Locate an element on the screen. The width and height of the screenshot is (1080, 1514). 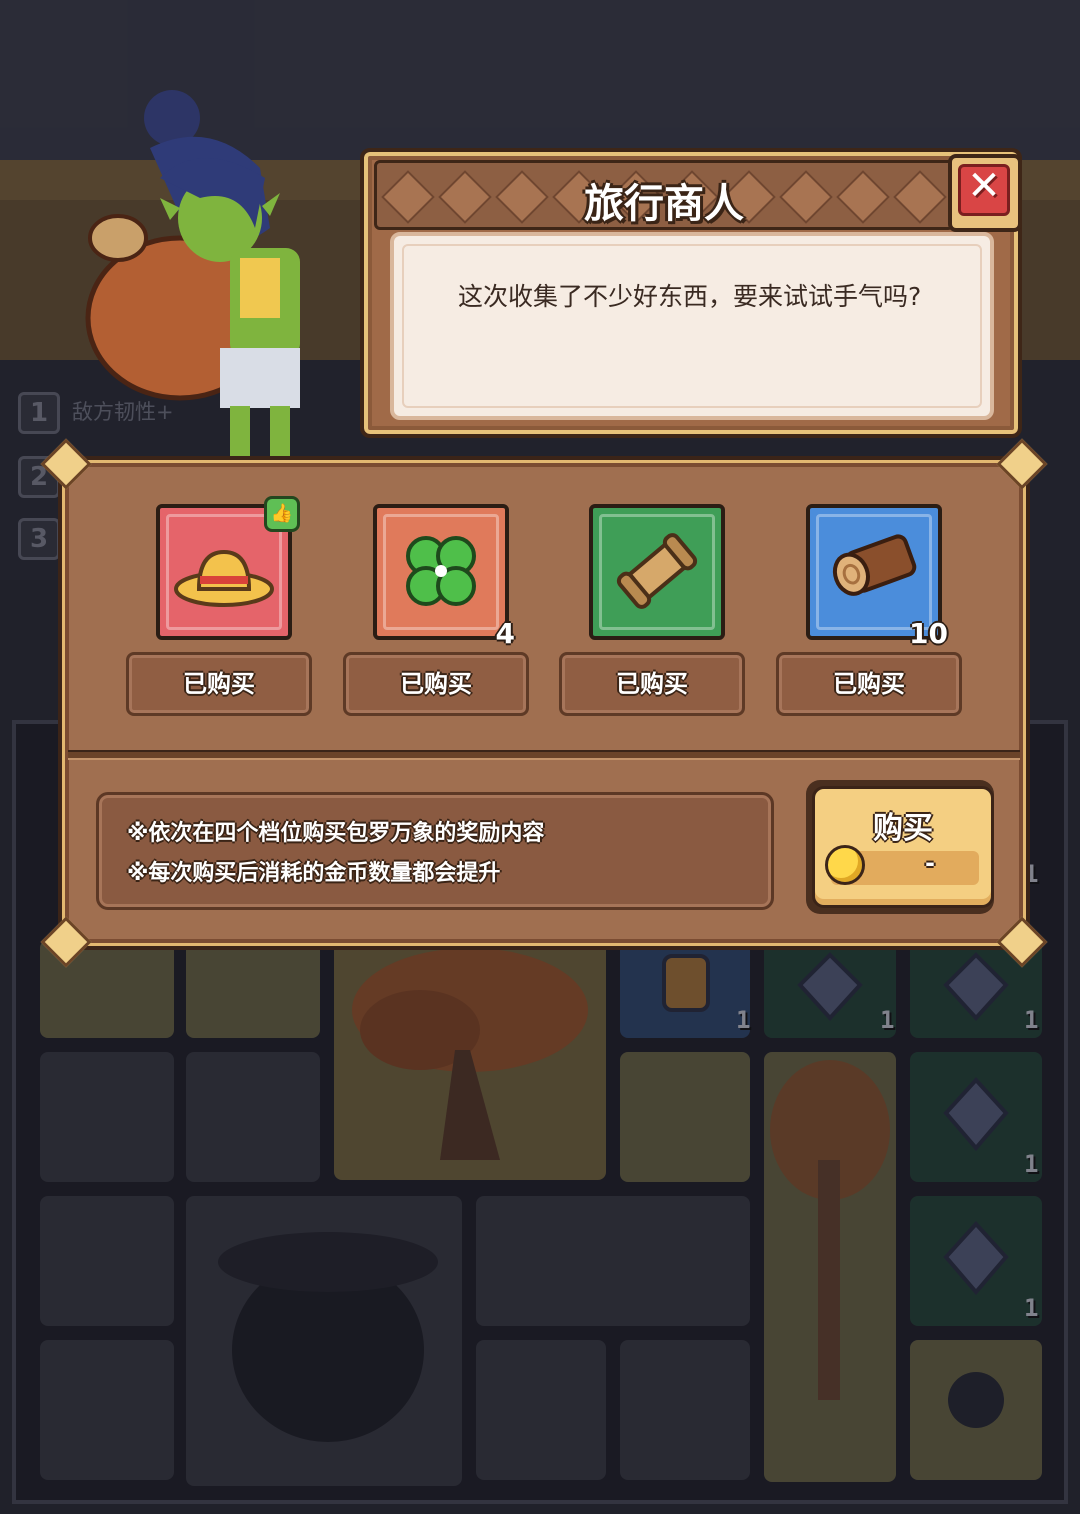
dialog-title: 旅行商人 is located at coordinates (664, 204).